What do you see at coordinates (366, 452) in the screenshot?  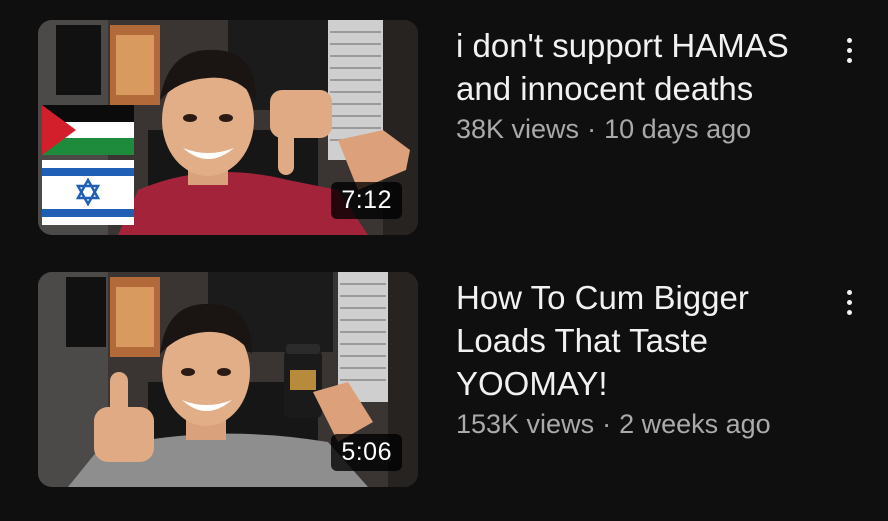 I see `video-duration: 5:06` at bounding box center [366, 452].